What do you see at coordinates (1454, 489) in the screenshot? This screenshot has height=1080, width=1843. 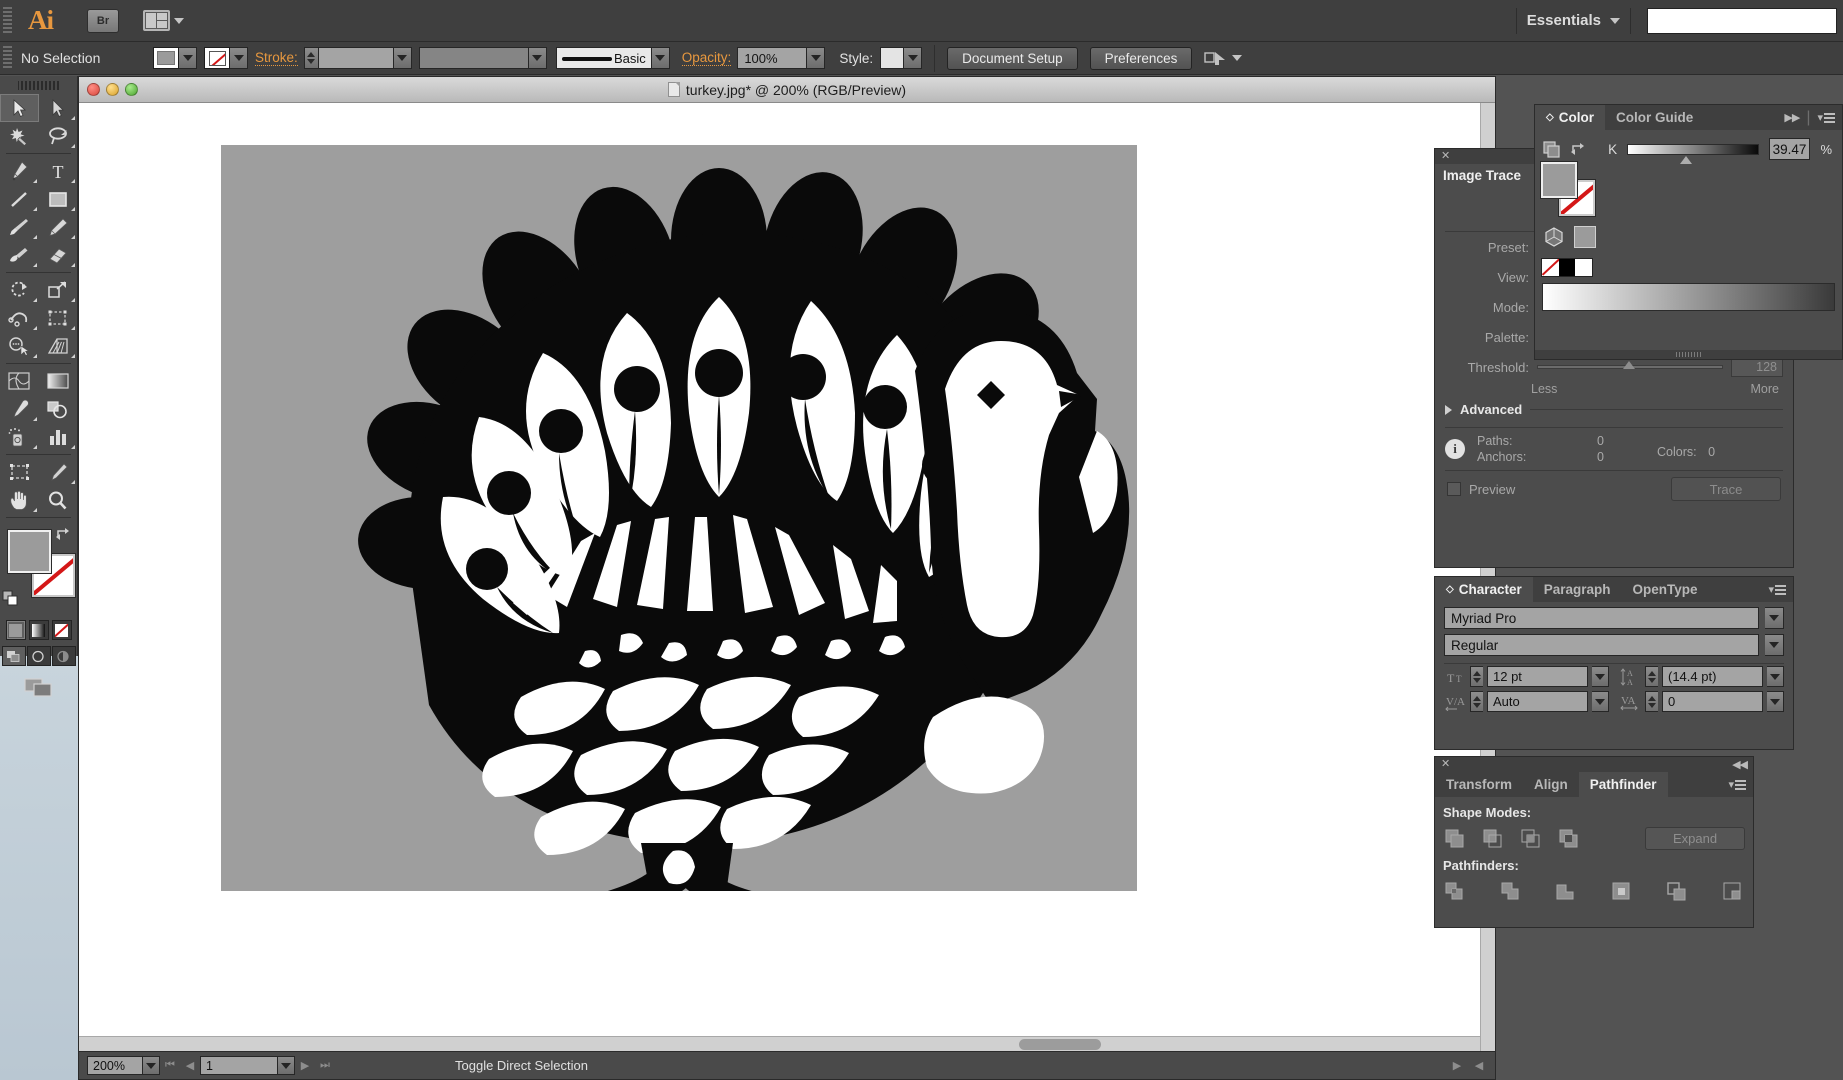 I see `preview-checkbox` at bounding box center [1454, 489].